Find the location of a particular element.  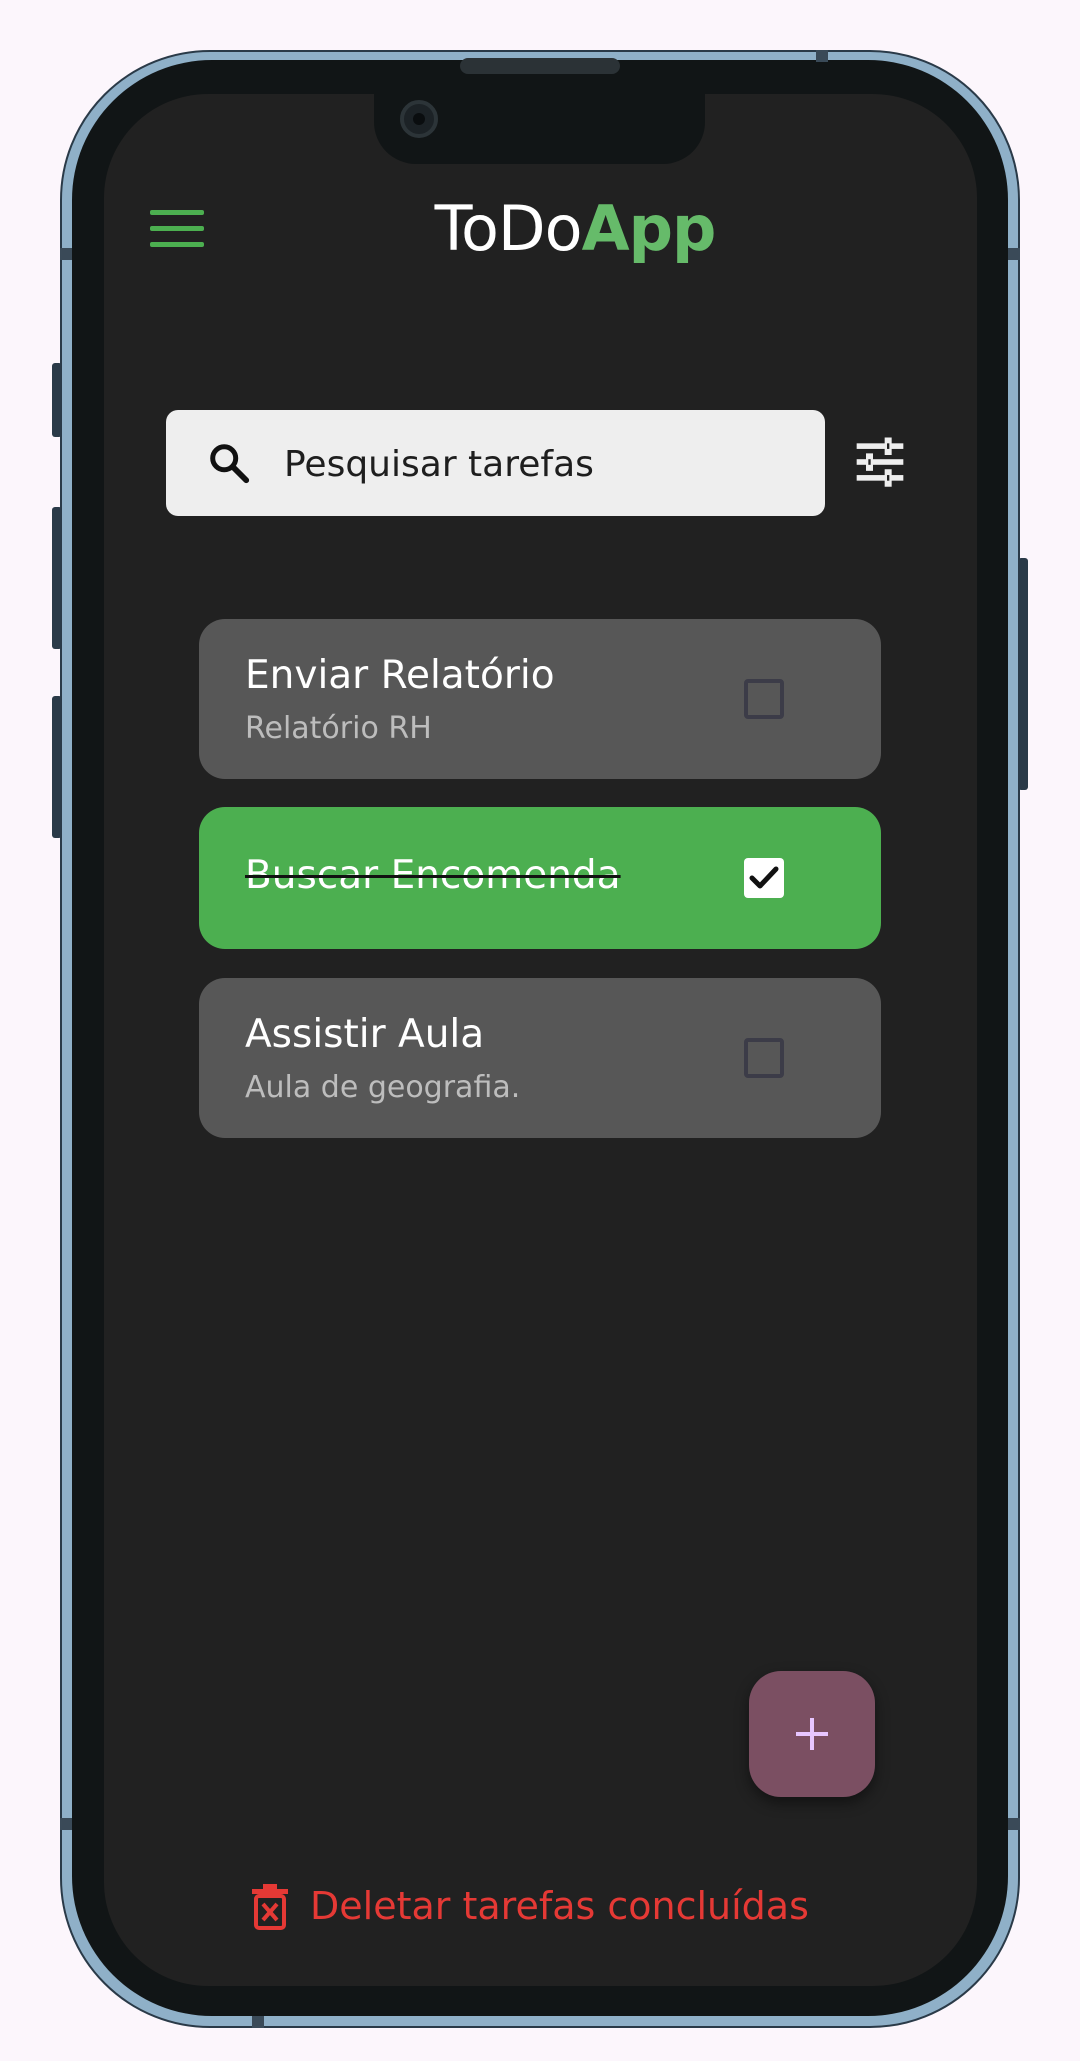

task-card: Buscar Encomenda is located at coordinates (540, 878).